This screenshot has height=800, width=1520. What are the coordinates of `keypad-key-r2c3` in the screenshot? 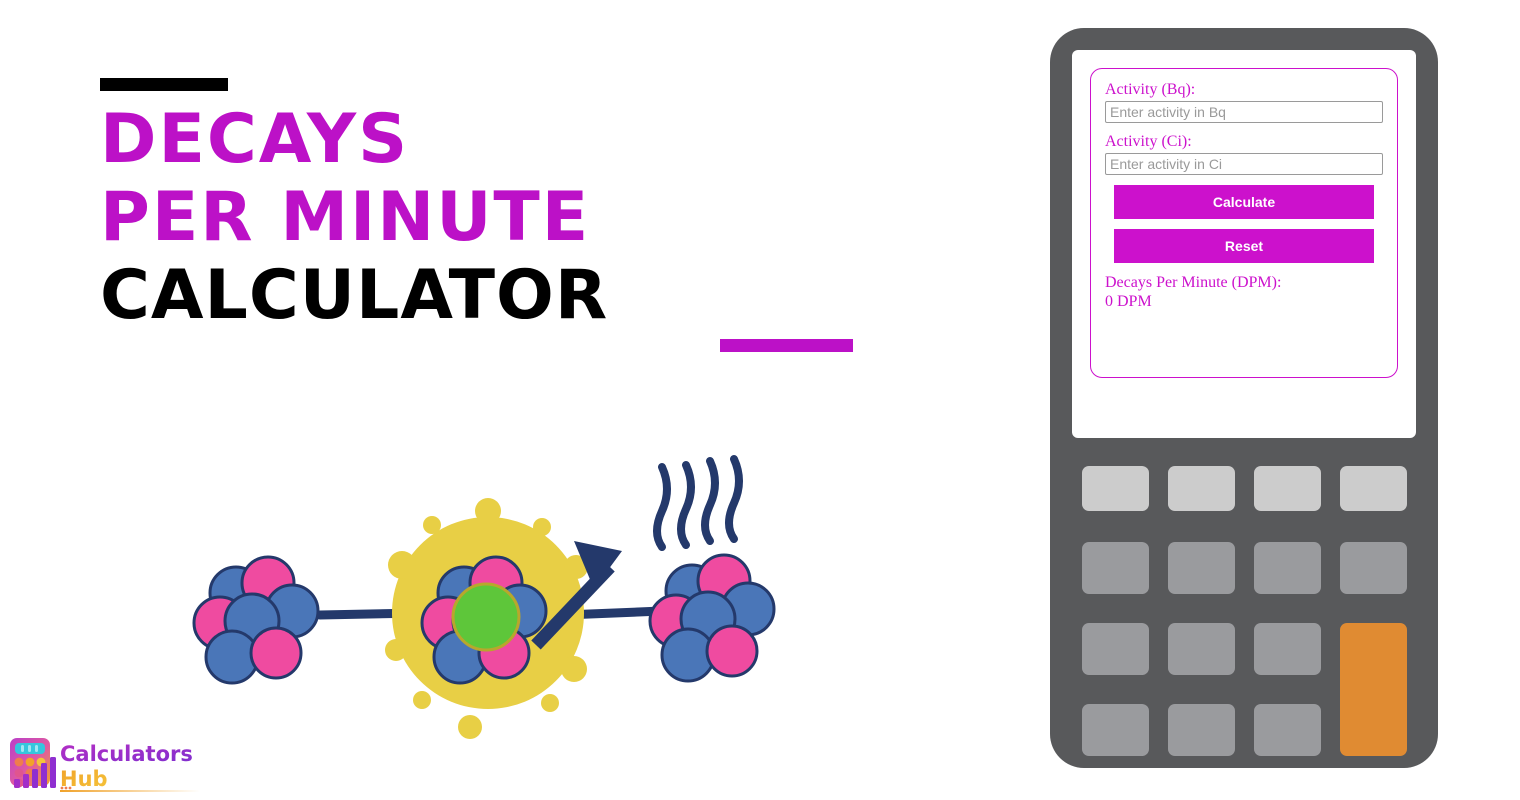 It's located at (1287, 568).